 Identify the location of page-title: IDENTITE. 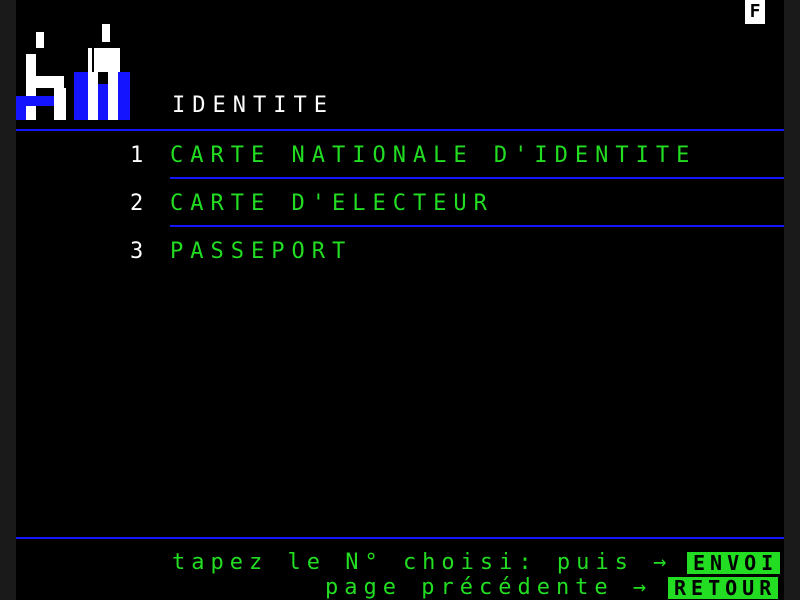
(253, 105).